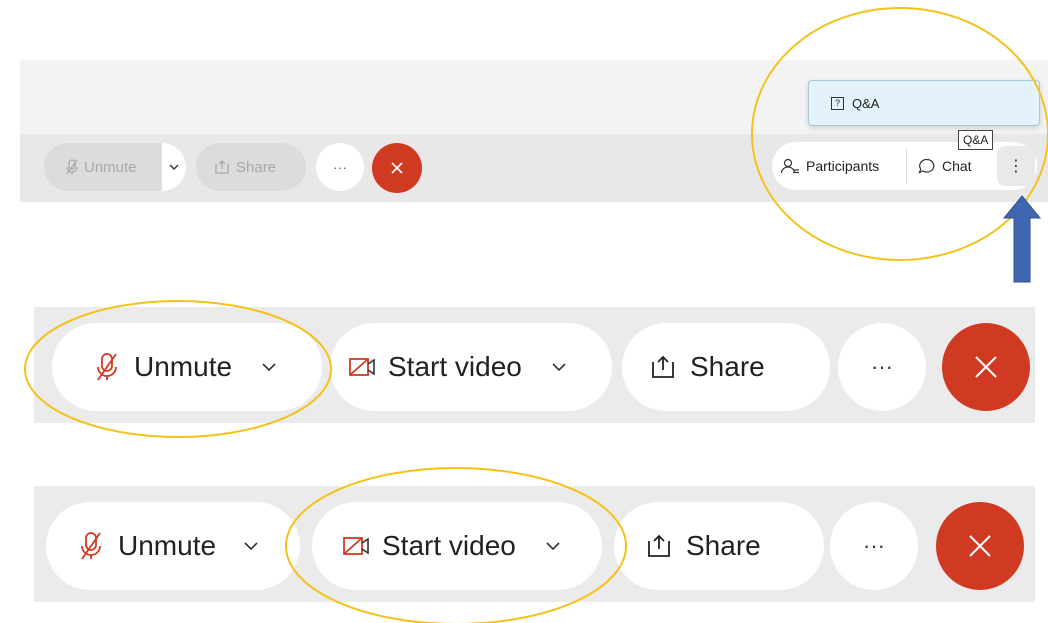 The height and width of the screenshot is (623, 1048). I want to click on divider, so click(906, 166).